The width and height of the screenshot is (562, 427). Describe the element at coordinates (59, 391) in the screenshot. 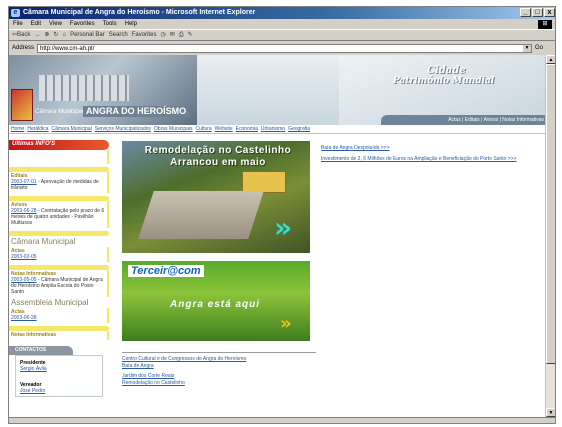

I see `vereador-name: José Pedro` at that location.